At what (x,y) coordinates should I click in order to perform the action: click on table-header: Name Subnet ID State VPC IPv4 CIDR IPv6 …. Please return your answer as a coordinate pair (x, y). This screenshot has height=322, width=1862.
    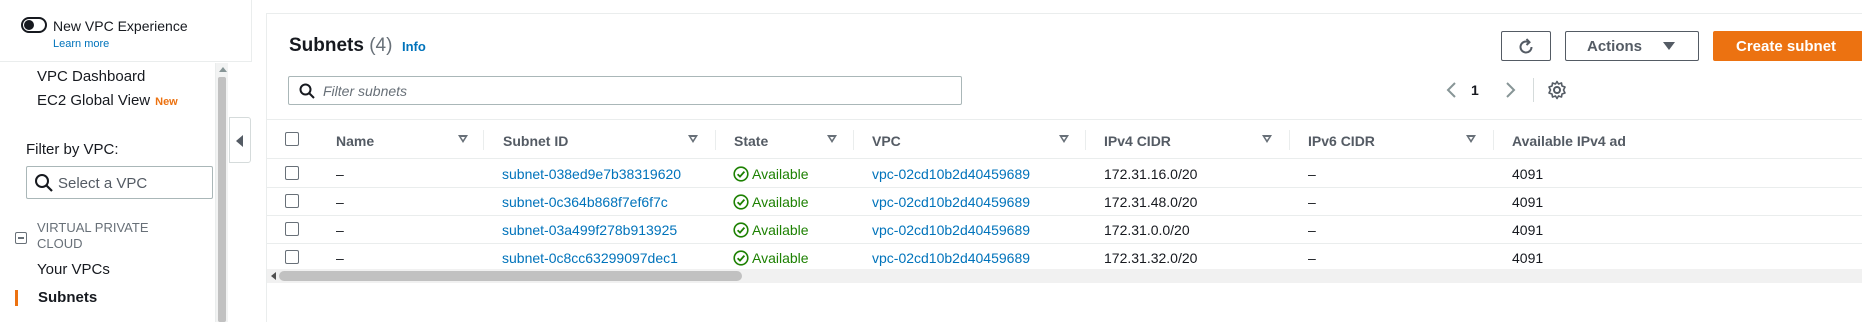
    Looking at the image, I should click on (1064, 139).